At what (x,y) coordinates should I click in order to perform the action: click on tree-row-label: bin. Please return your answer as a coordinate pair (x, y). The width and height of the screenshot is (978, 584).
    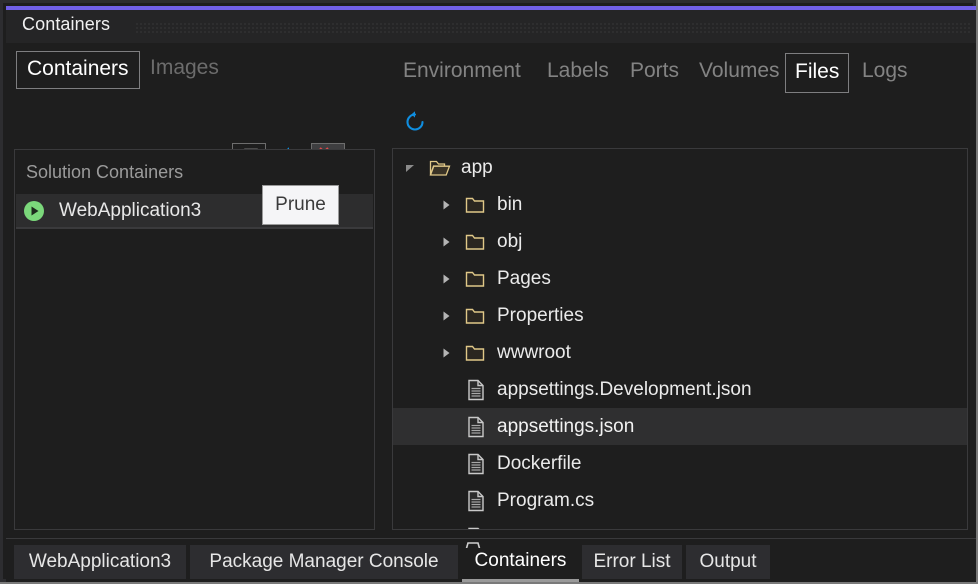
    Looking at the image, I should click on (510, 204).